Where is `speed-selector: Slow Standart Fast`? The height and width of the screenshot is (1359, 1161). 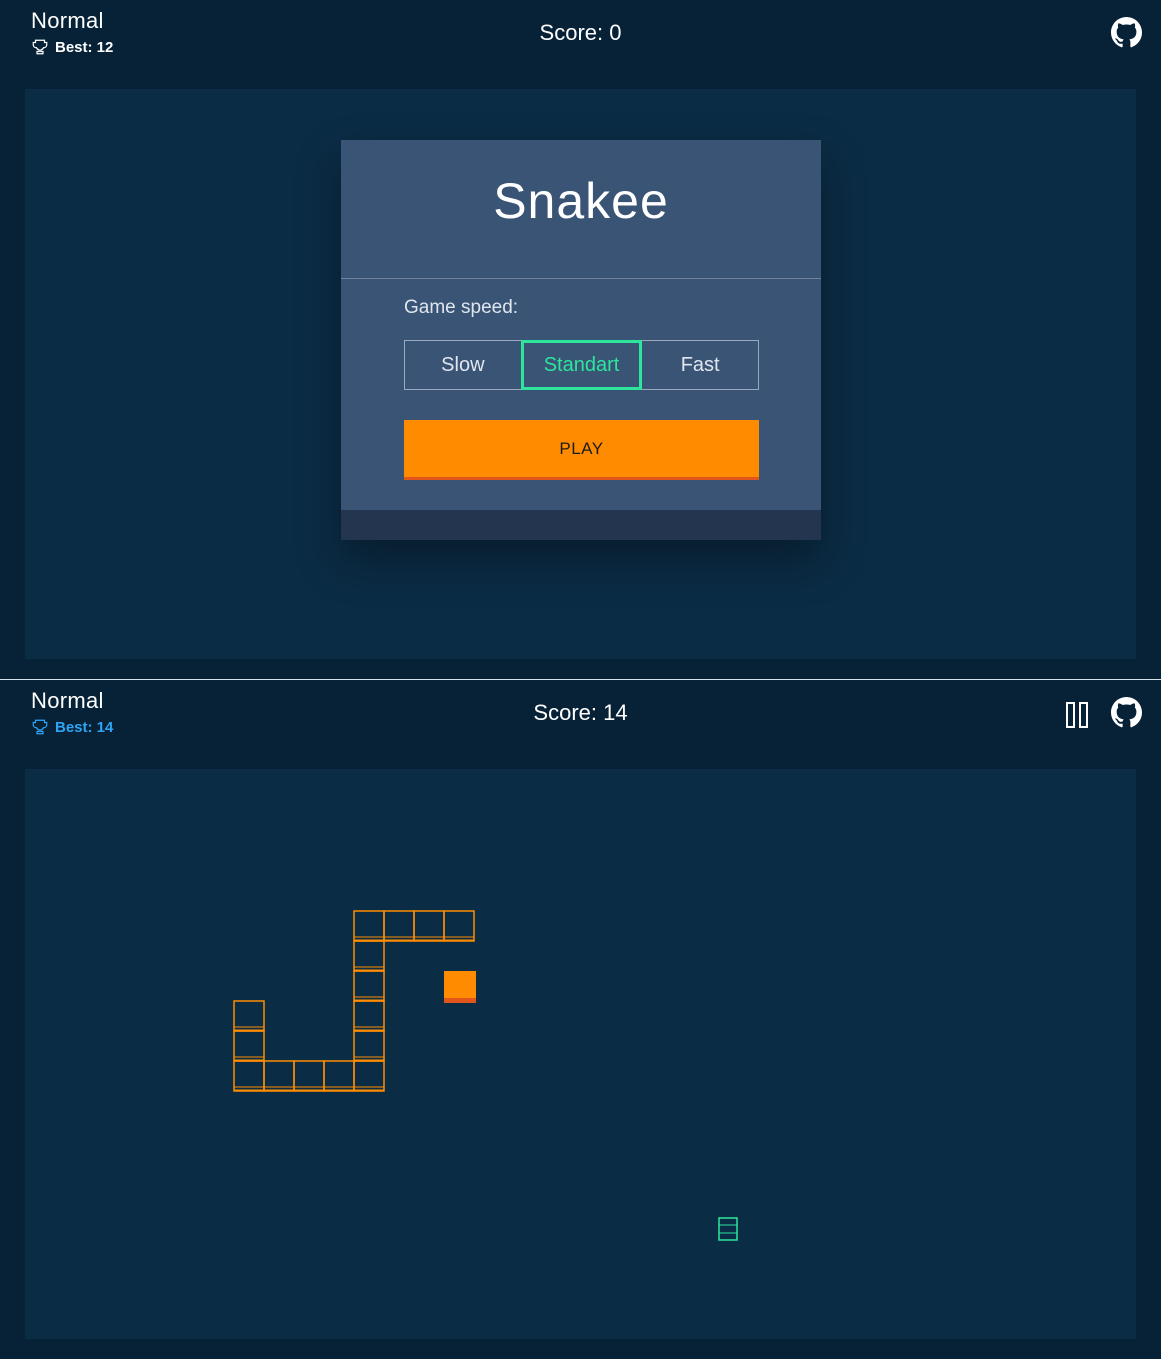 speed-selector: Slow Standart Fast is located at coordinates (581, 365).